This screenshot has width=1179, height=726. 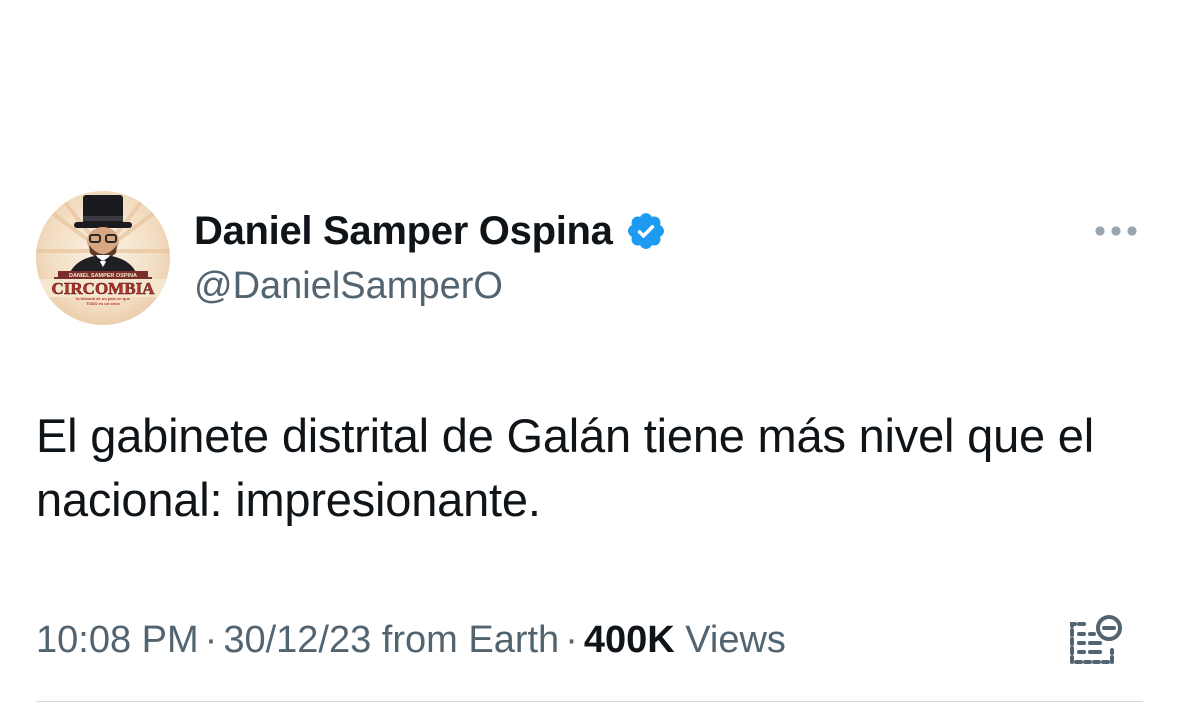 I want to click on author-name-row: Daniel Samper Ospina, so click(x=430, y=231).